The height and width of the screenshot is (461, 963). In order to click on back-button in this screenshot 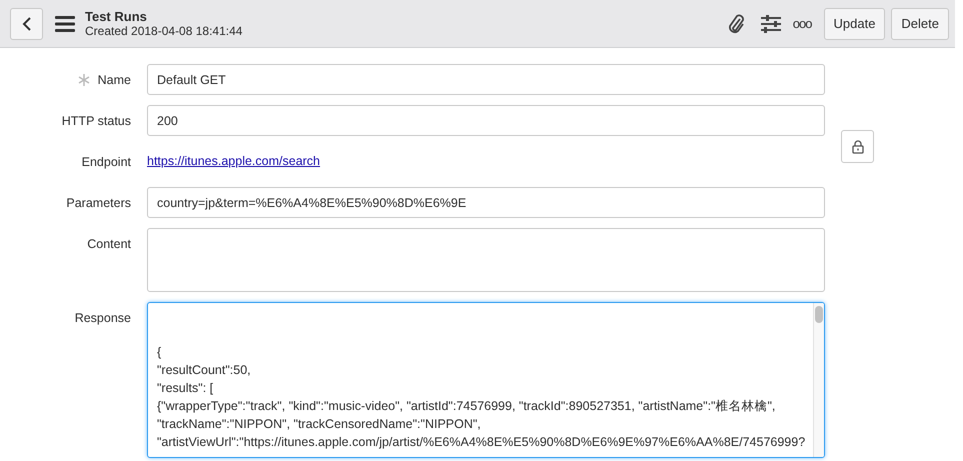, I will do `click(26, 24)`.